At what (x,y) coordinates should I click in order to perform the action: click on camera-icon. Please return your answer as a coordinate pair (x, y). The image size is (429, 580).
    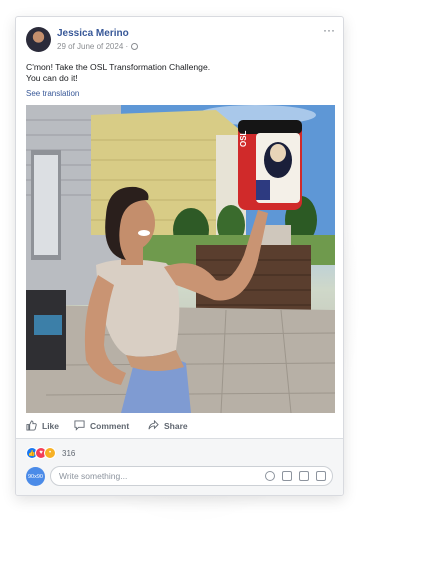
    Looking at the image, I should click on (287, 476).